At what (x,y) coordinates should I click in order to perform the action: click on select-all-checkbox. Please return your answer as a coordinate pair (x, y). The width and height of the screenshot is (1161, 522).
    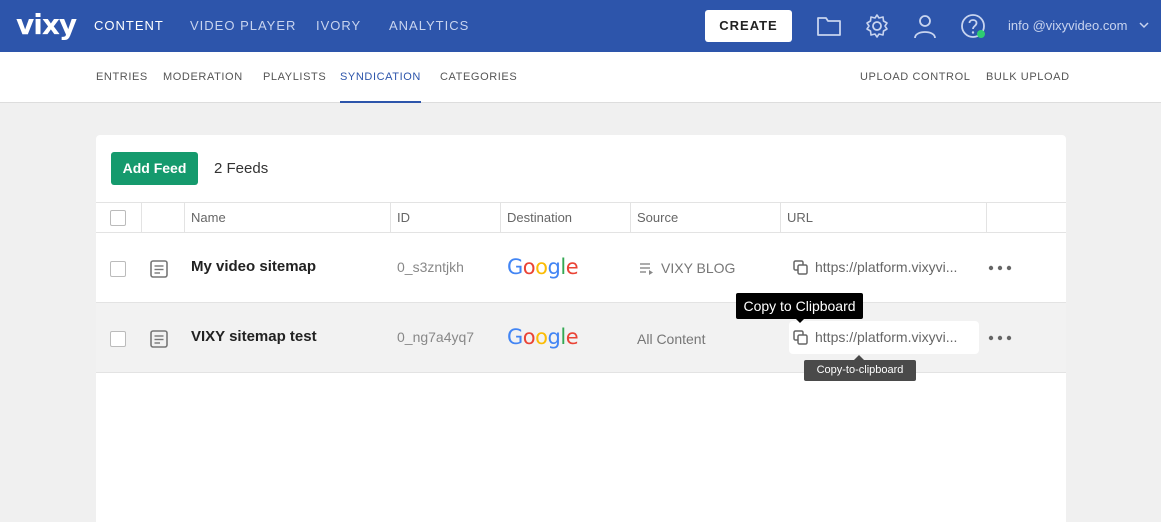
    Looking at the image, I should click on (118, 218).